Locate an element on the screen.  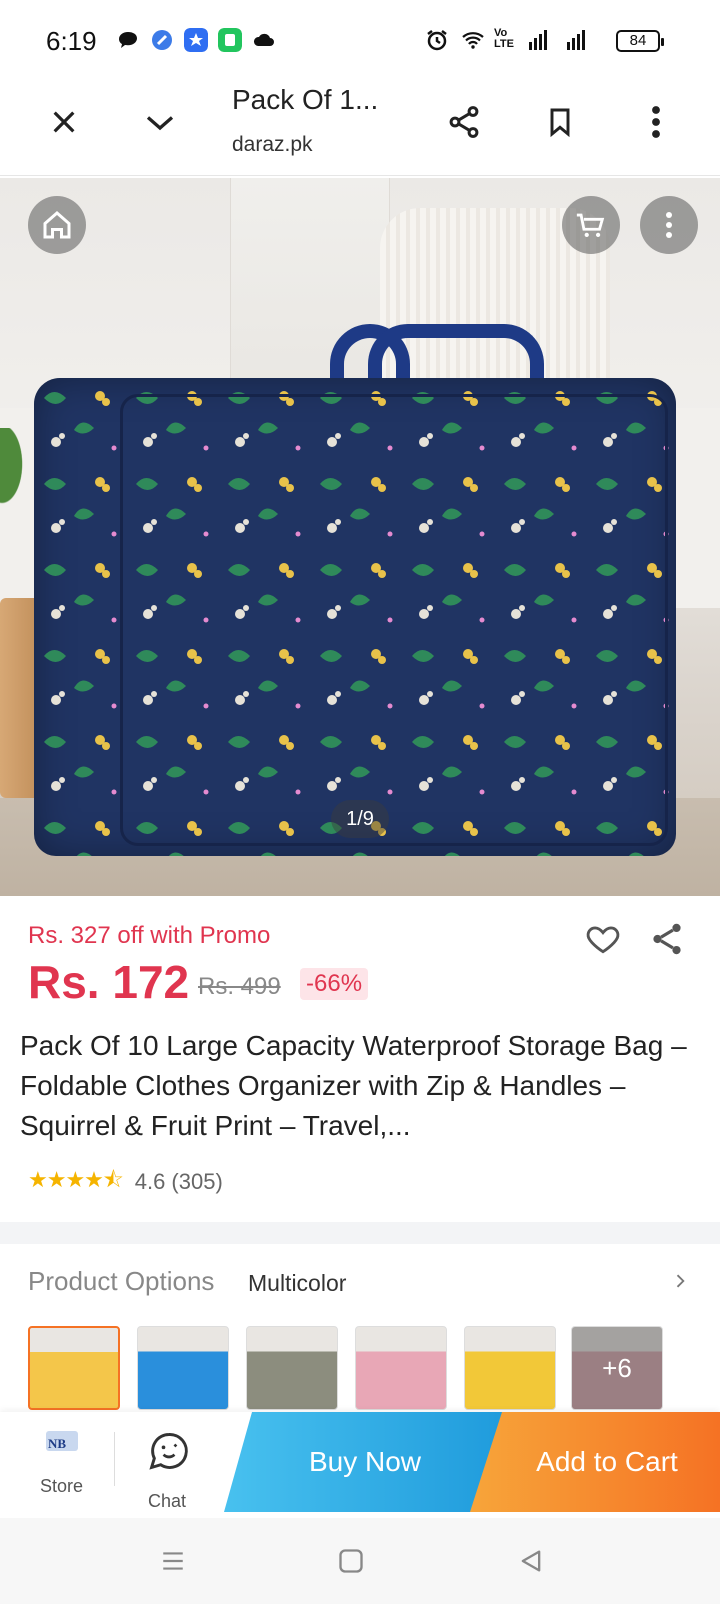
home-button is located at coordinates (57, 225).